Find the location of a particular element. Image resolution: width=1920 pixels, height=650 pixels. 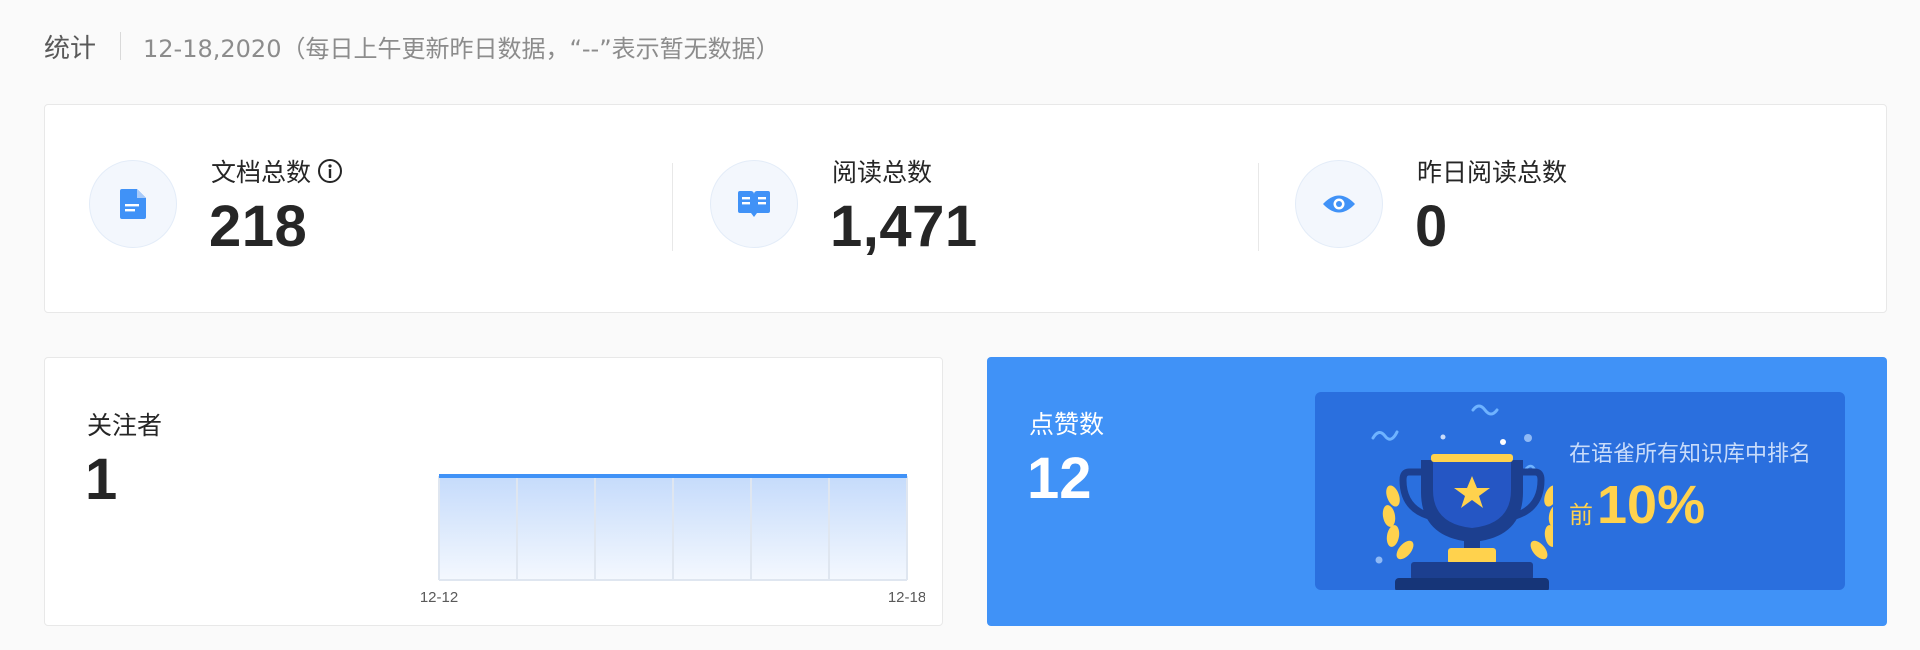

followers-label: 关注者 is located at coordinates (125, 425).